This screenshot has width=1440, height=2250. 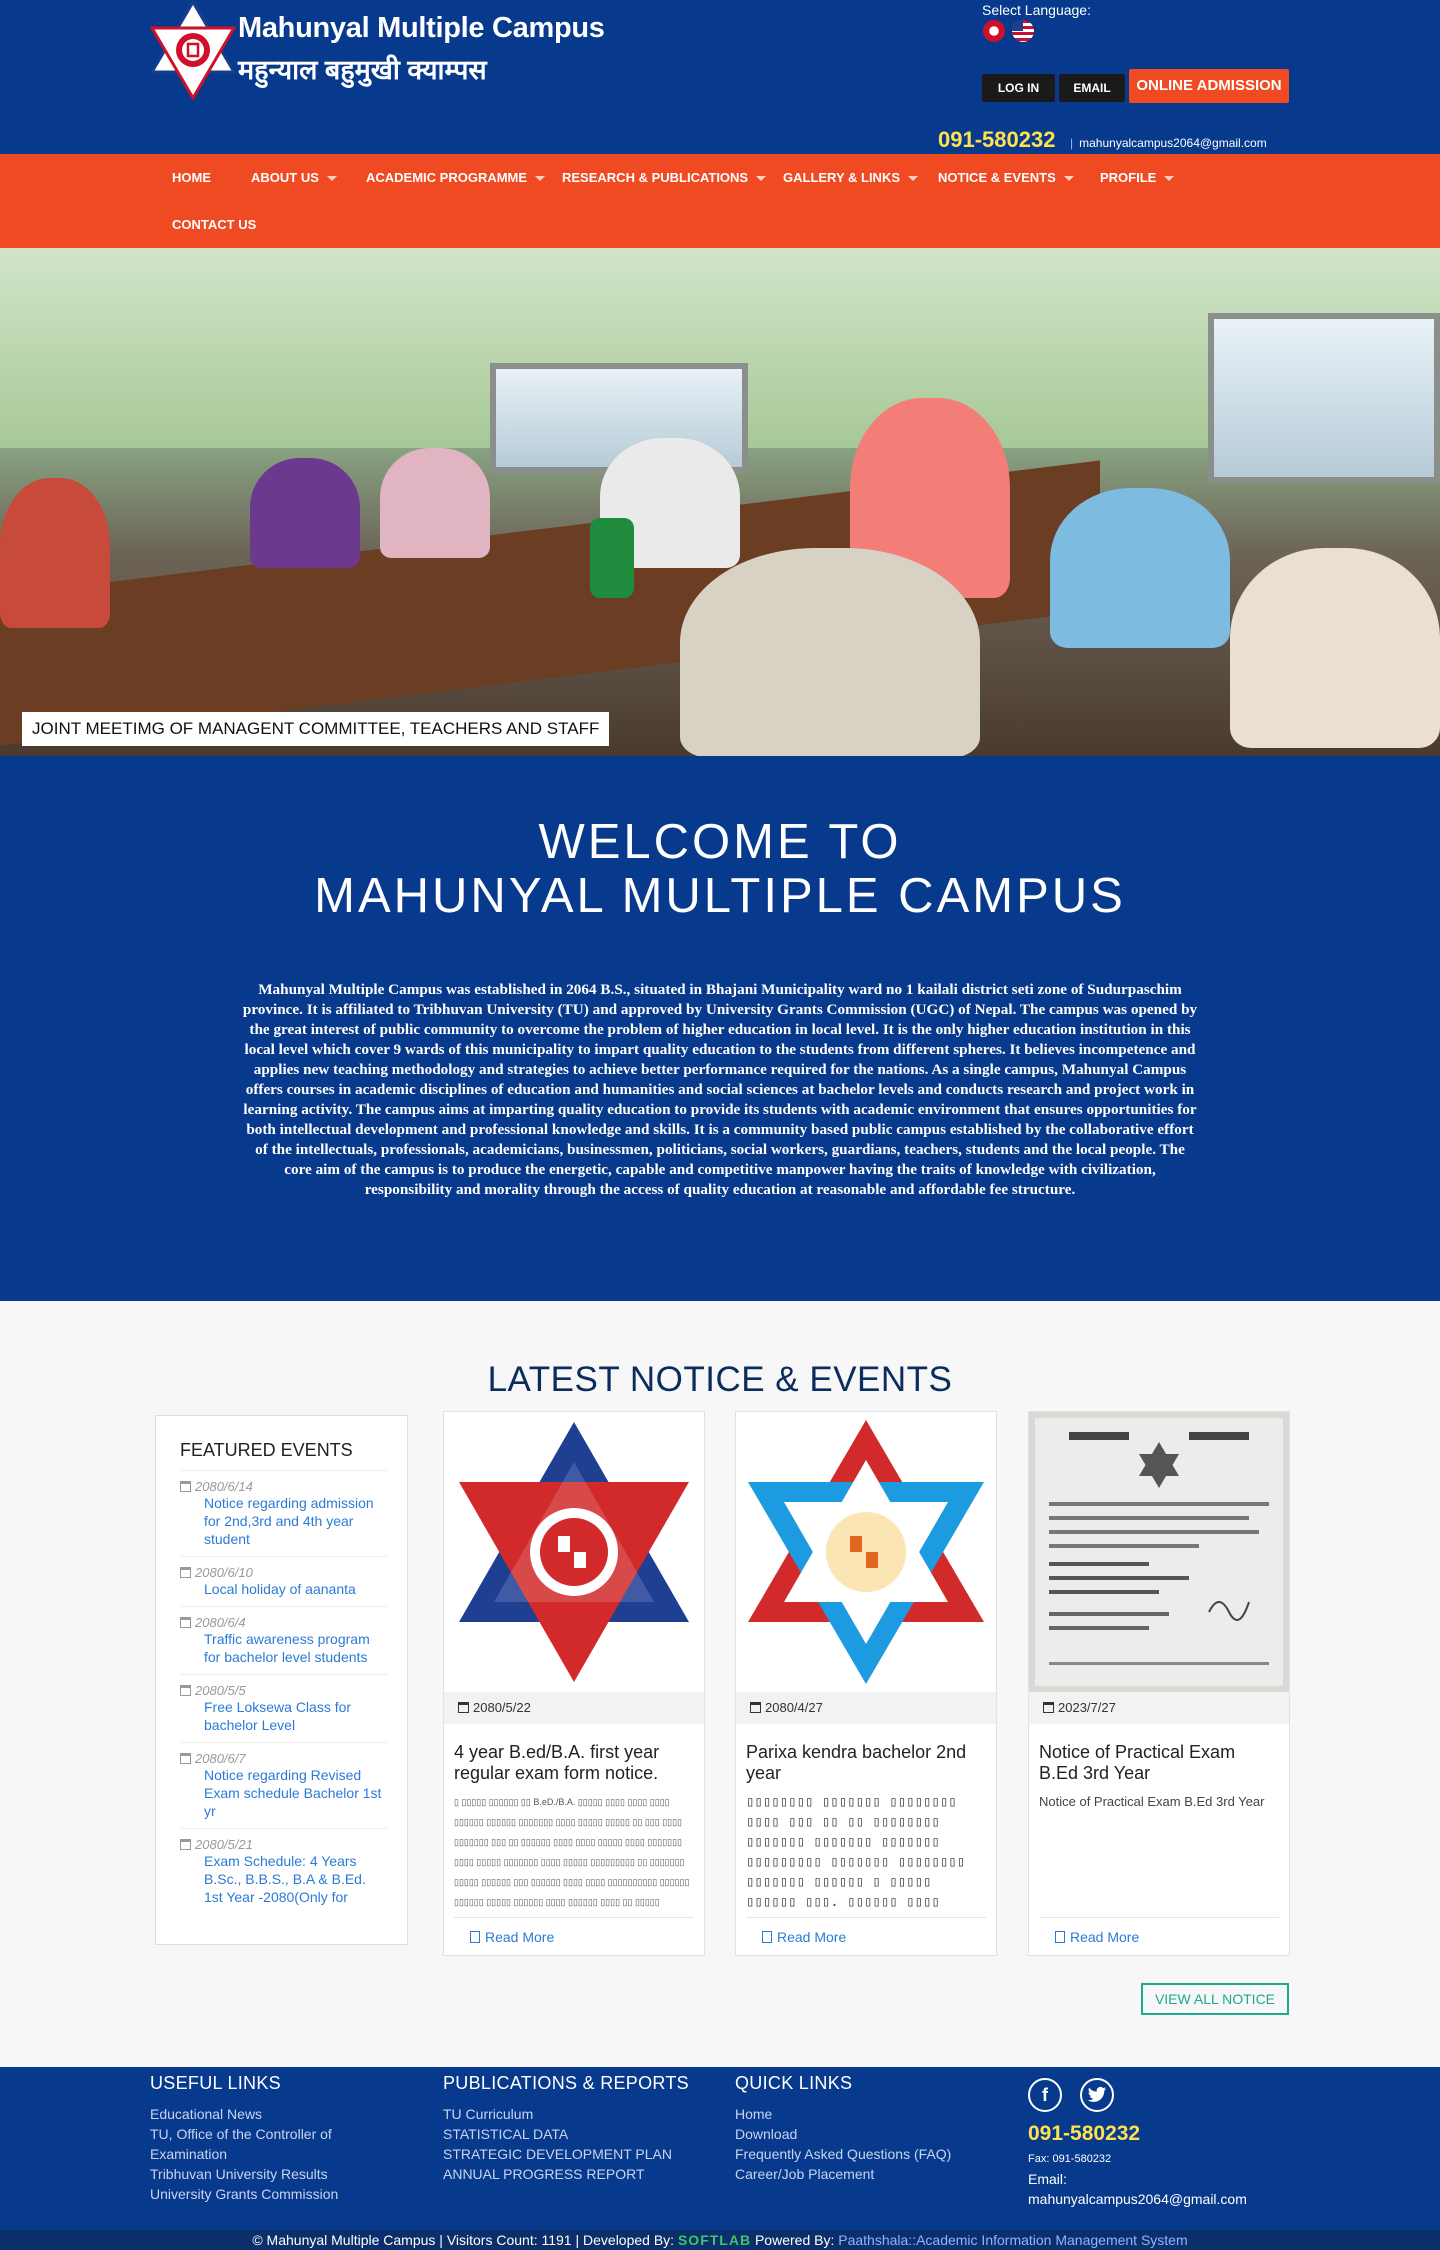 What do you see at coordinates (284, 1758) in the screenshot?
I see `featured-event-date: 2080/6/7` at bounding box center [284, 1758].